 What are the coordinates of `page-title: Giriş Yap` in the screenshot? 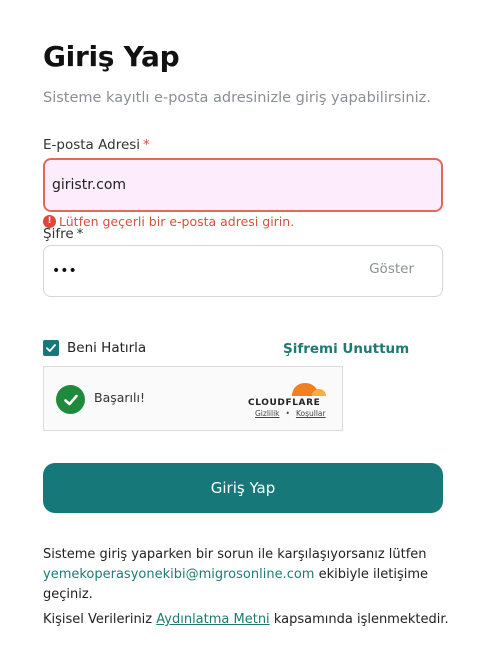 It's located at (111, 56).